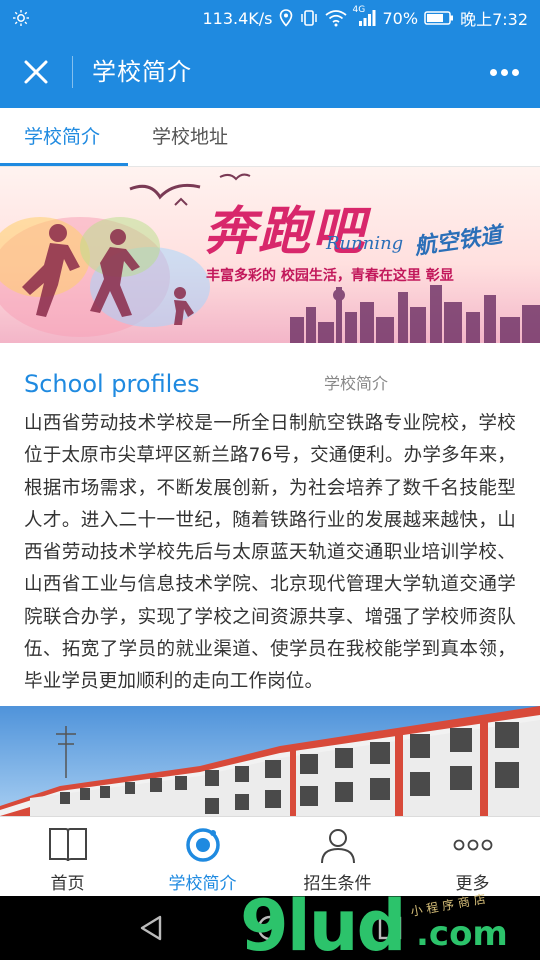 Image resolution: width=540 pixels, height=967 pixels. I want to click on banner-english: Running, so click(365, 243).